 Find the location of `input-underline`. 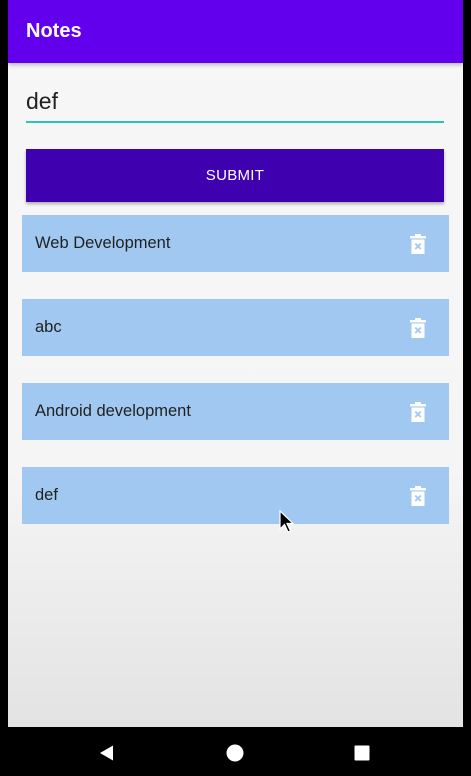

input-underline is located at coordinates (235, 122).